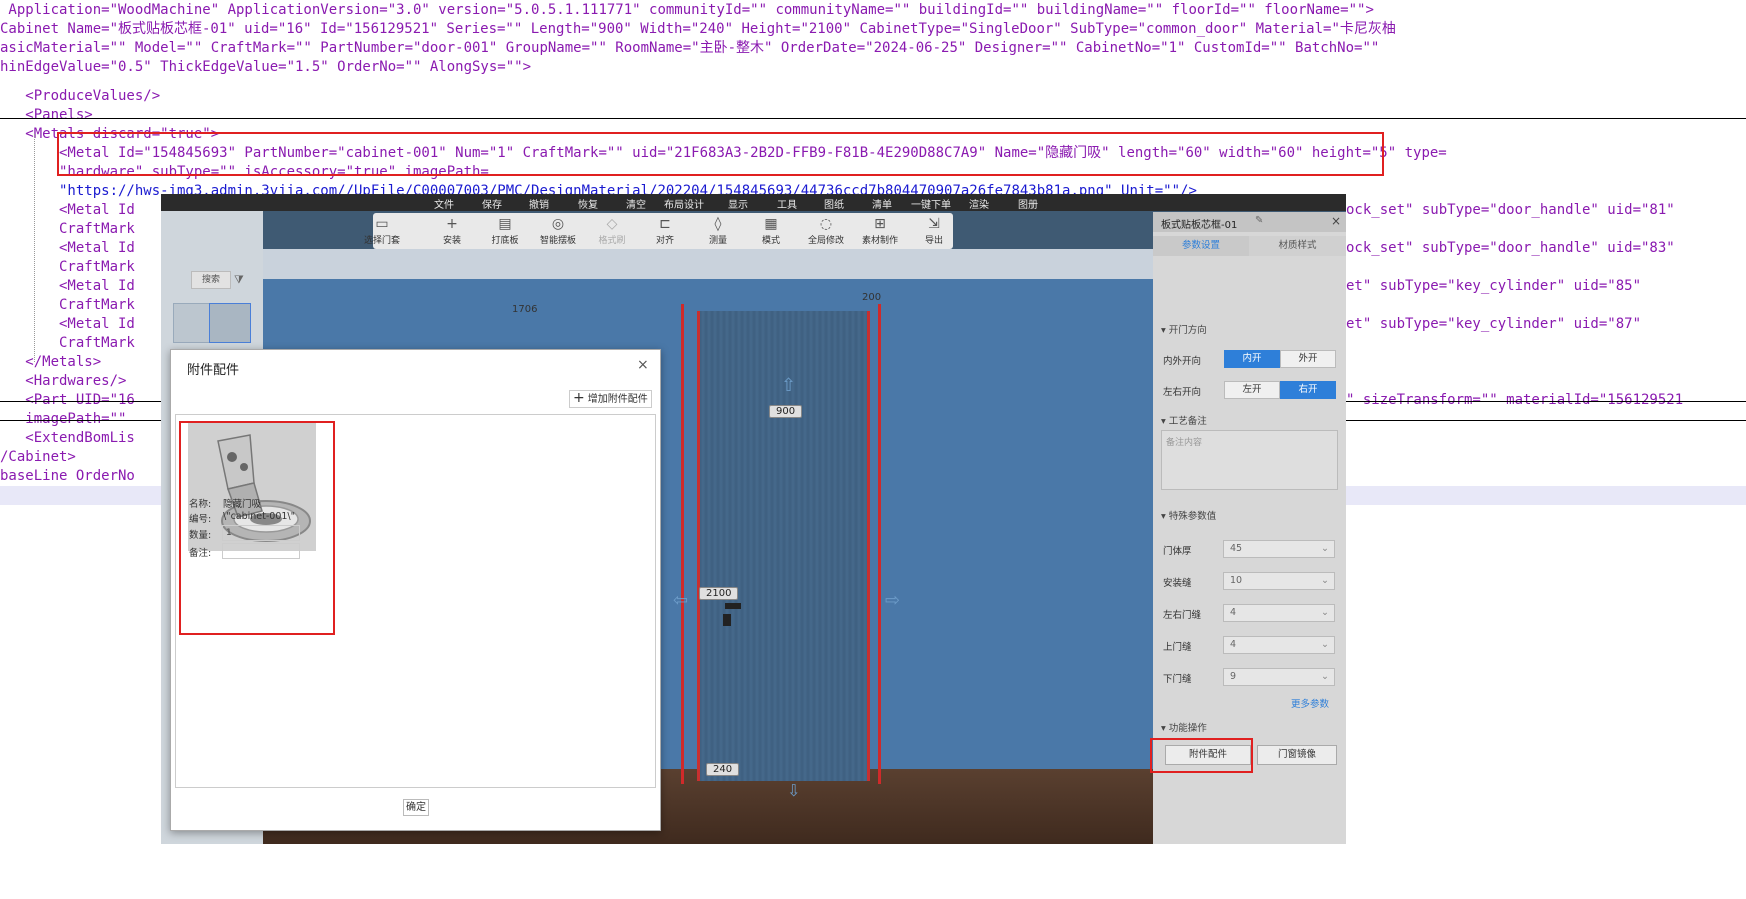 The image size is (1746, 899). What do you see at coordinates (880, 230) in the screenshot?
I see `toolbar-button: ⊞ 素材制作` at bounding box center [880, 230].